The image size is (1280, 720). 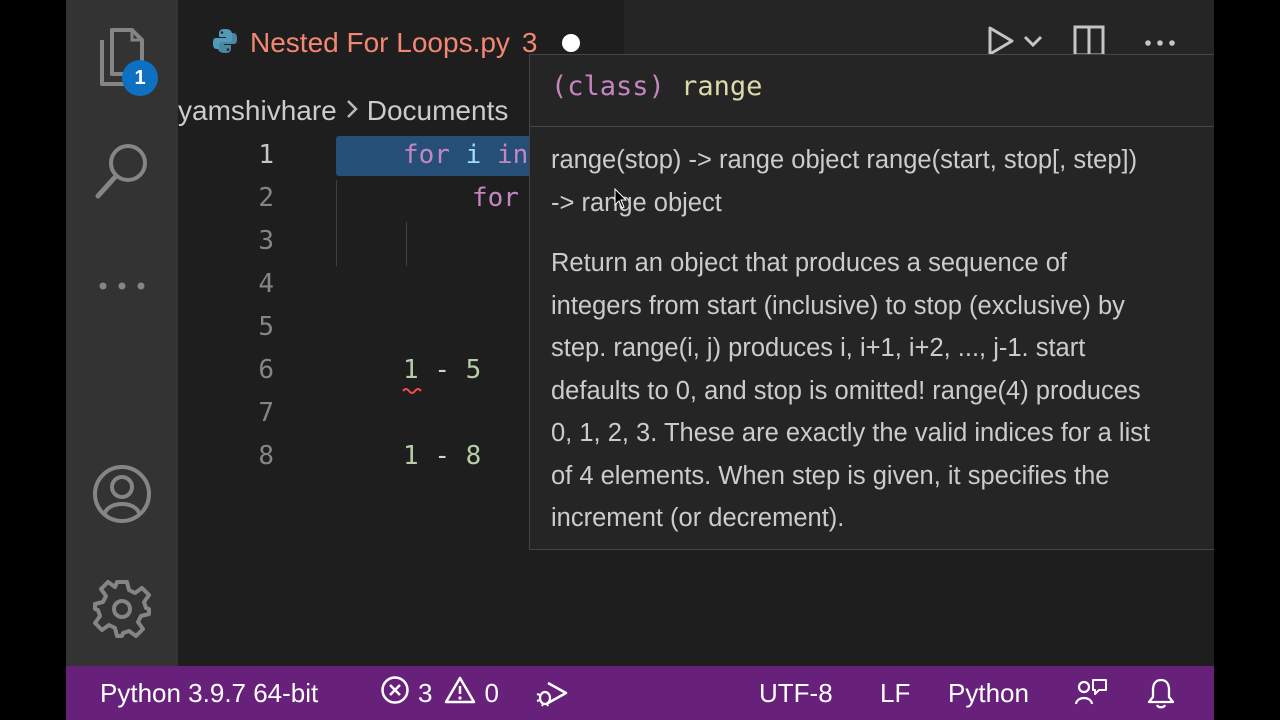 I want to click on problems-indicator: 3 0, so click(x=439, y=693).